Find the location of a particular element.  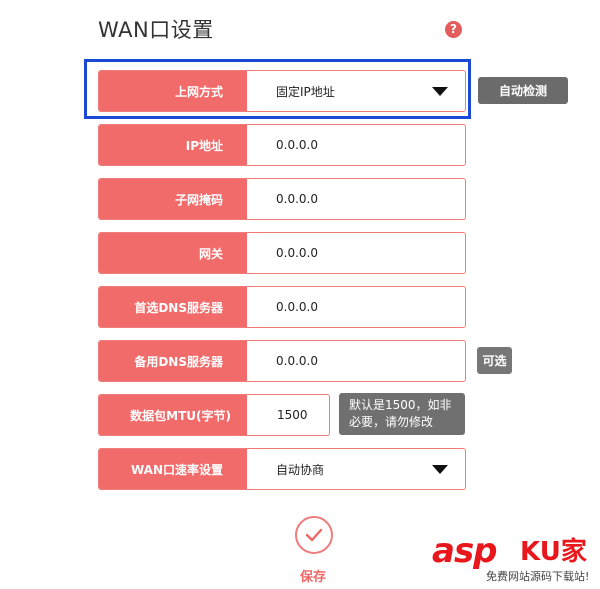

save-button is located at coordinates (314, 535).